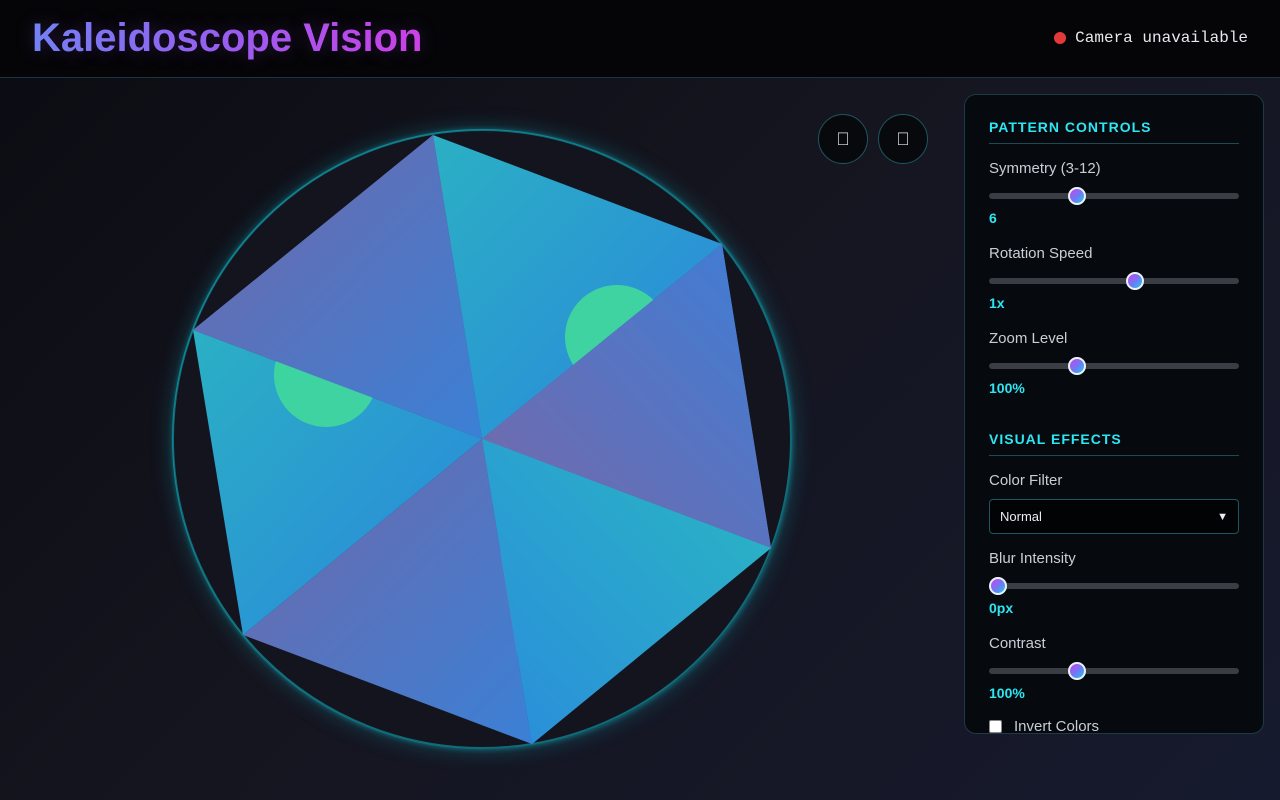 Image resolution: width=1280 pixels, height=800 pixels. Describe the element at coordinates (1057, 726) in the screenshot. I see `invert-colors-label: Invert Colors` at that location.